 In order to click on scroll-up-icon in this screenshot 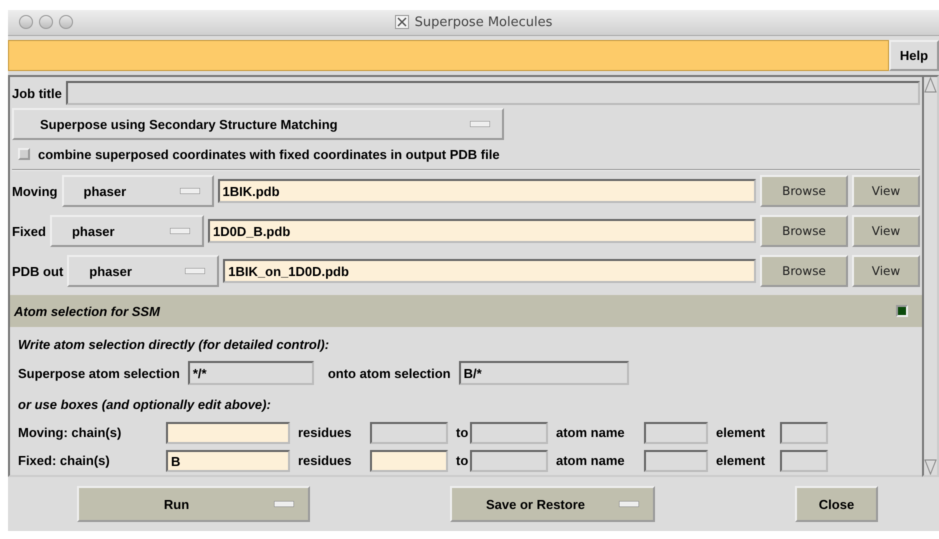, I will do `click(930, 85)`.